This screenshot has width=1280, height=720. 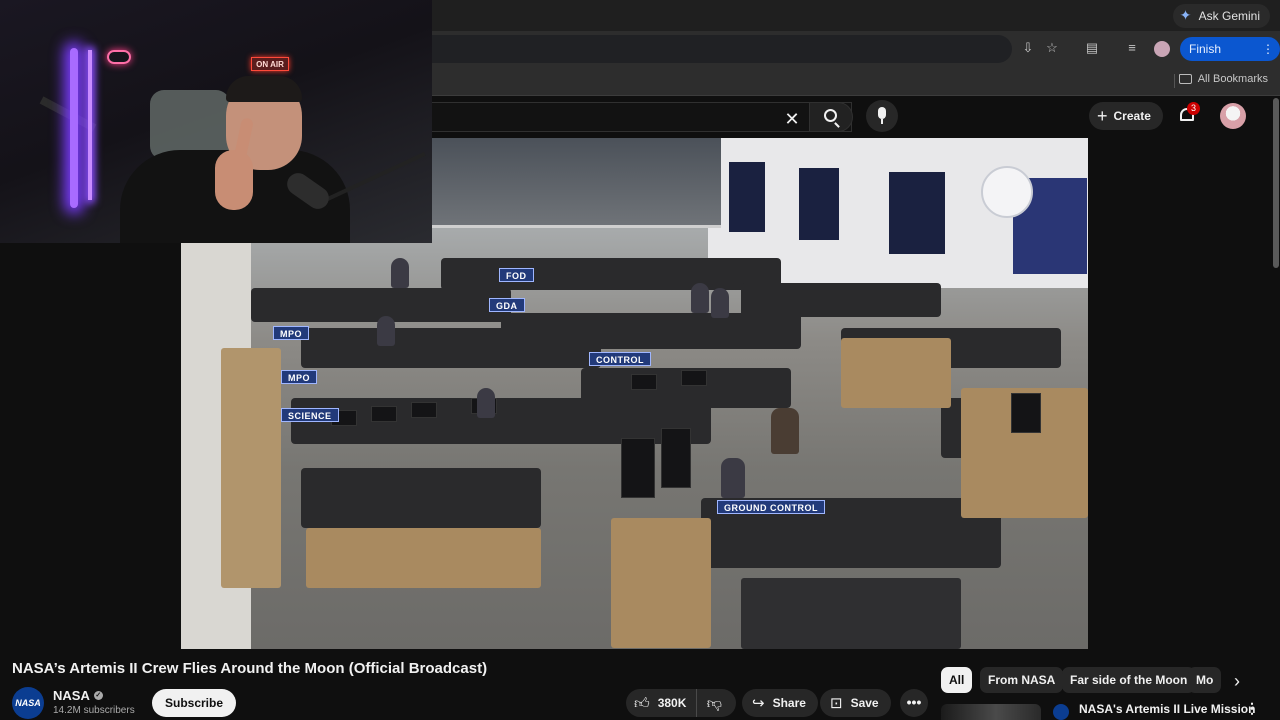 I want to click on folder-icon, so click(x=1185, y=79).